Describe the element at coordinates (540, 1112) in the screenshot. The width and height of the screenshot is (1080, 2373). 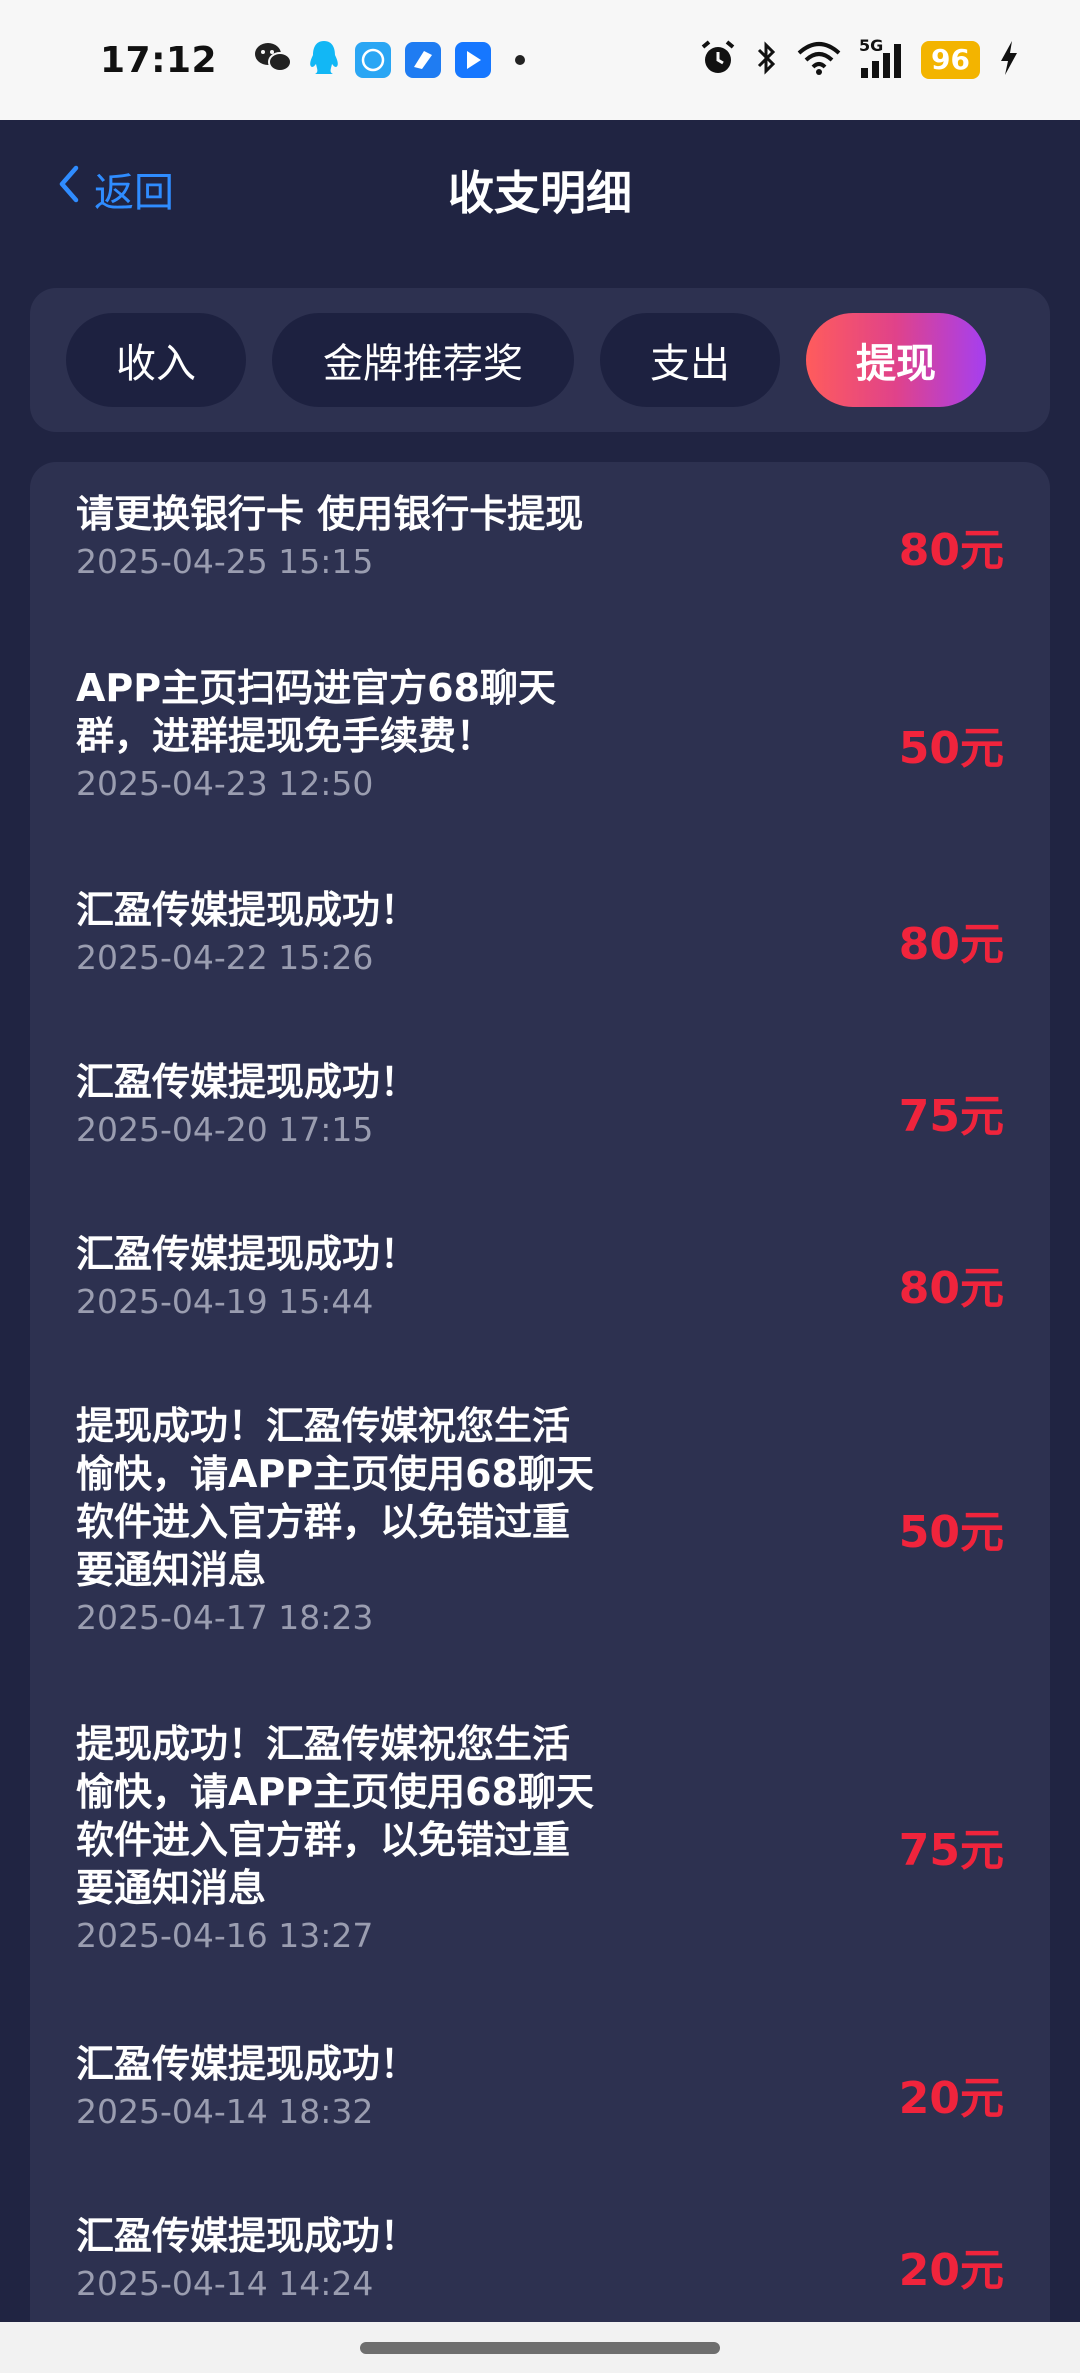
I see `list-item: 汇盈传媒提现成功！ 2025-04-20 17:15 75元` at that location.